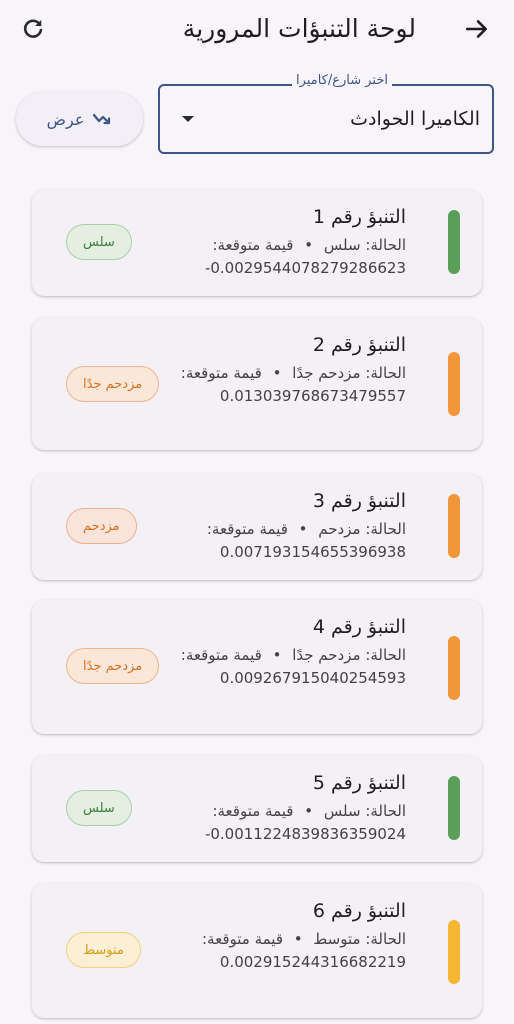 The image size is (514, 1024). I want to click on show-button: عرض, so click(79, 119).